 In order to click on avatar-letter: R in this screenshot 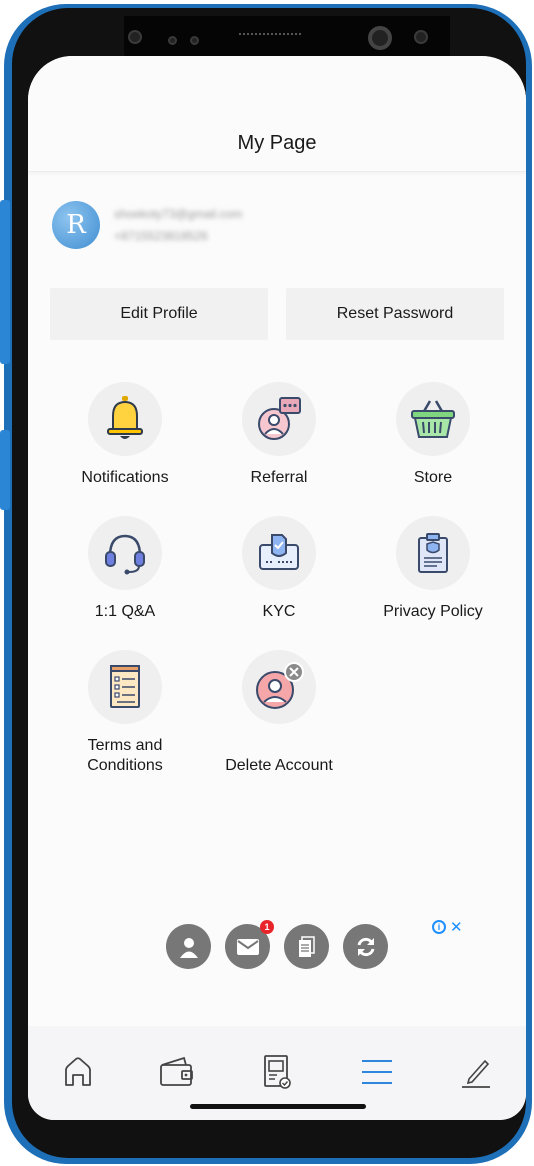, I will do `click(76, 225)`.